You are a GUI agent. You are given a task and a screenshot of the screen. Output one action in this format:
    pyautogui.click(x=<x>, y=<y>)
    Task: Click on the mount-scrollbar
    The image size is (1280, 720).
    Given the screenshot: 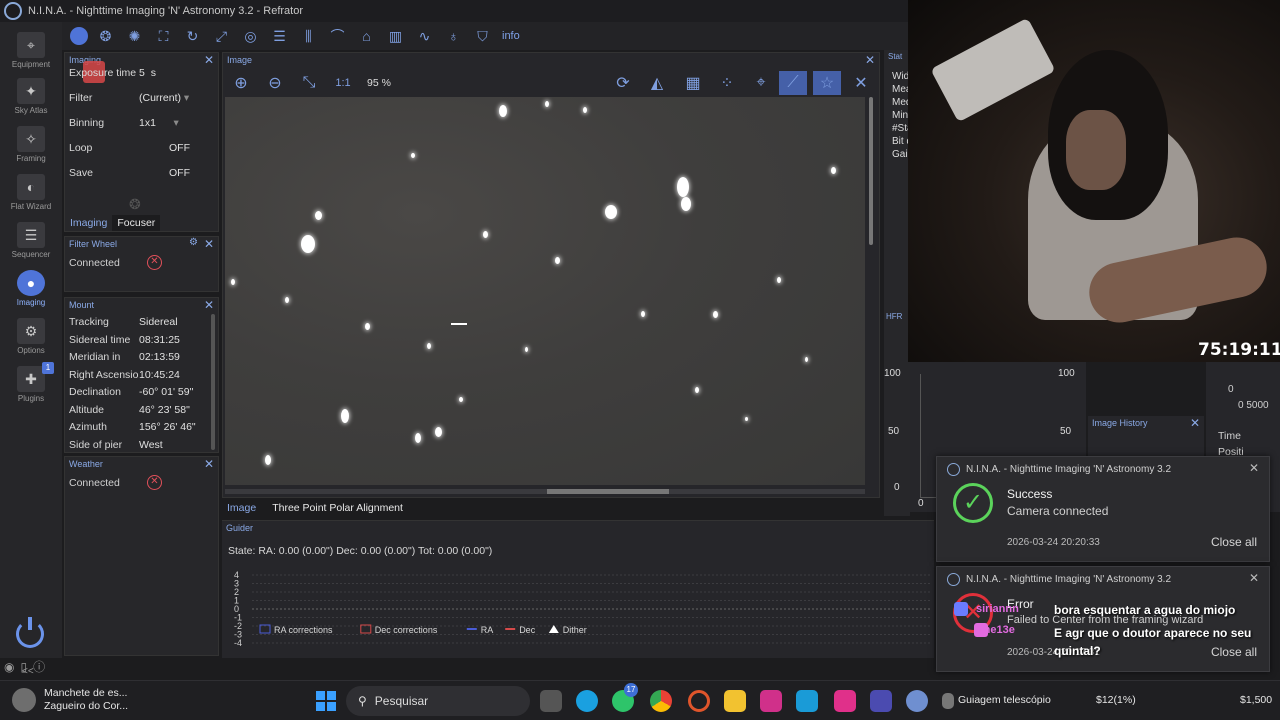 What is the action you would take?
    pyautogui.click(x=213, y=382)
    